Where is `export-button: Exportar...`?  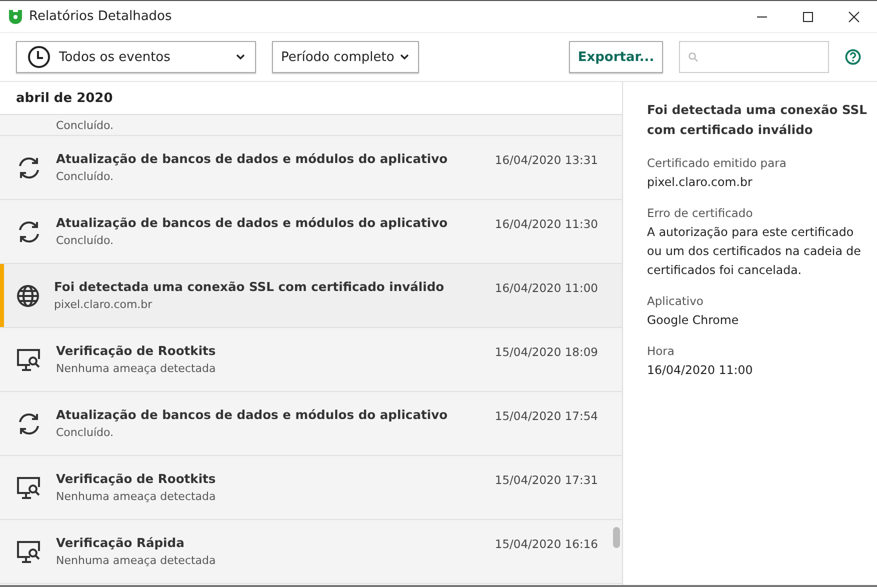 export-button: Exportar... is located at coordinates (616, 57).